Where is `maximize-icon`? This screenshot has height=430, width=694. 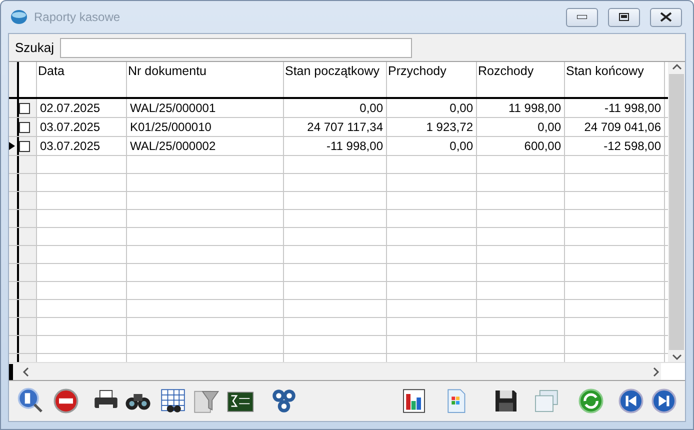 maximize-icon is located at coordinates (624, 17).